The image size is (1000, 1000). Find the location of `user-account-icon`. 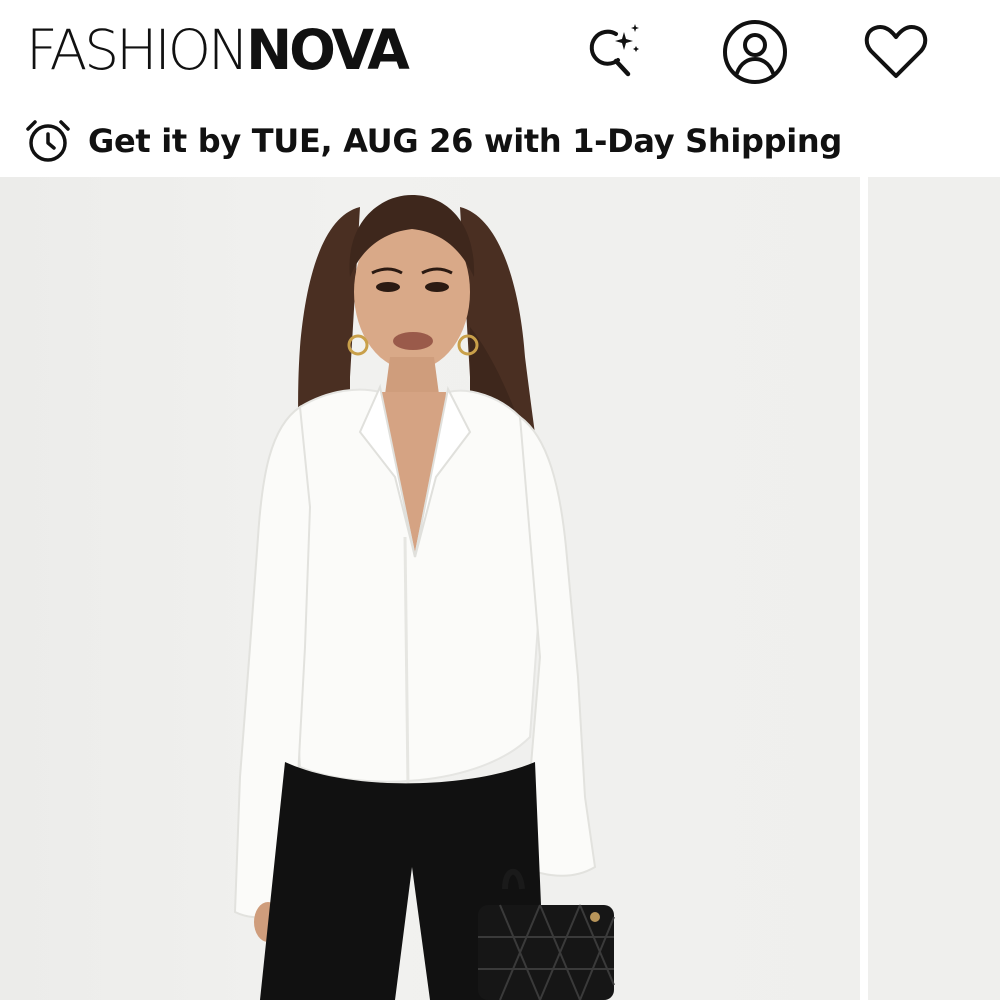

user-account-icon is located at coordinates (755, 52).